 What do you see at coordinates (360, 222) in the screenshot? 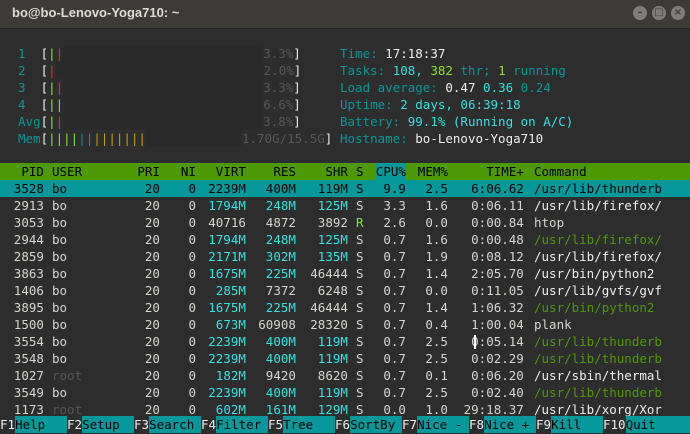
I see `table-cell: R` at bounding box center [360, 222].